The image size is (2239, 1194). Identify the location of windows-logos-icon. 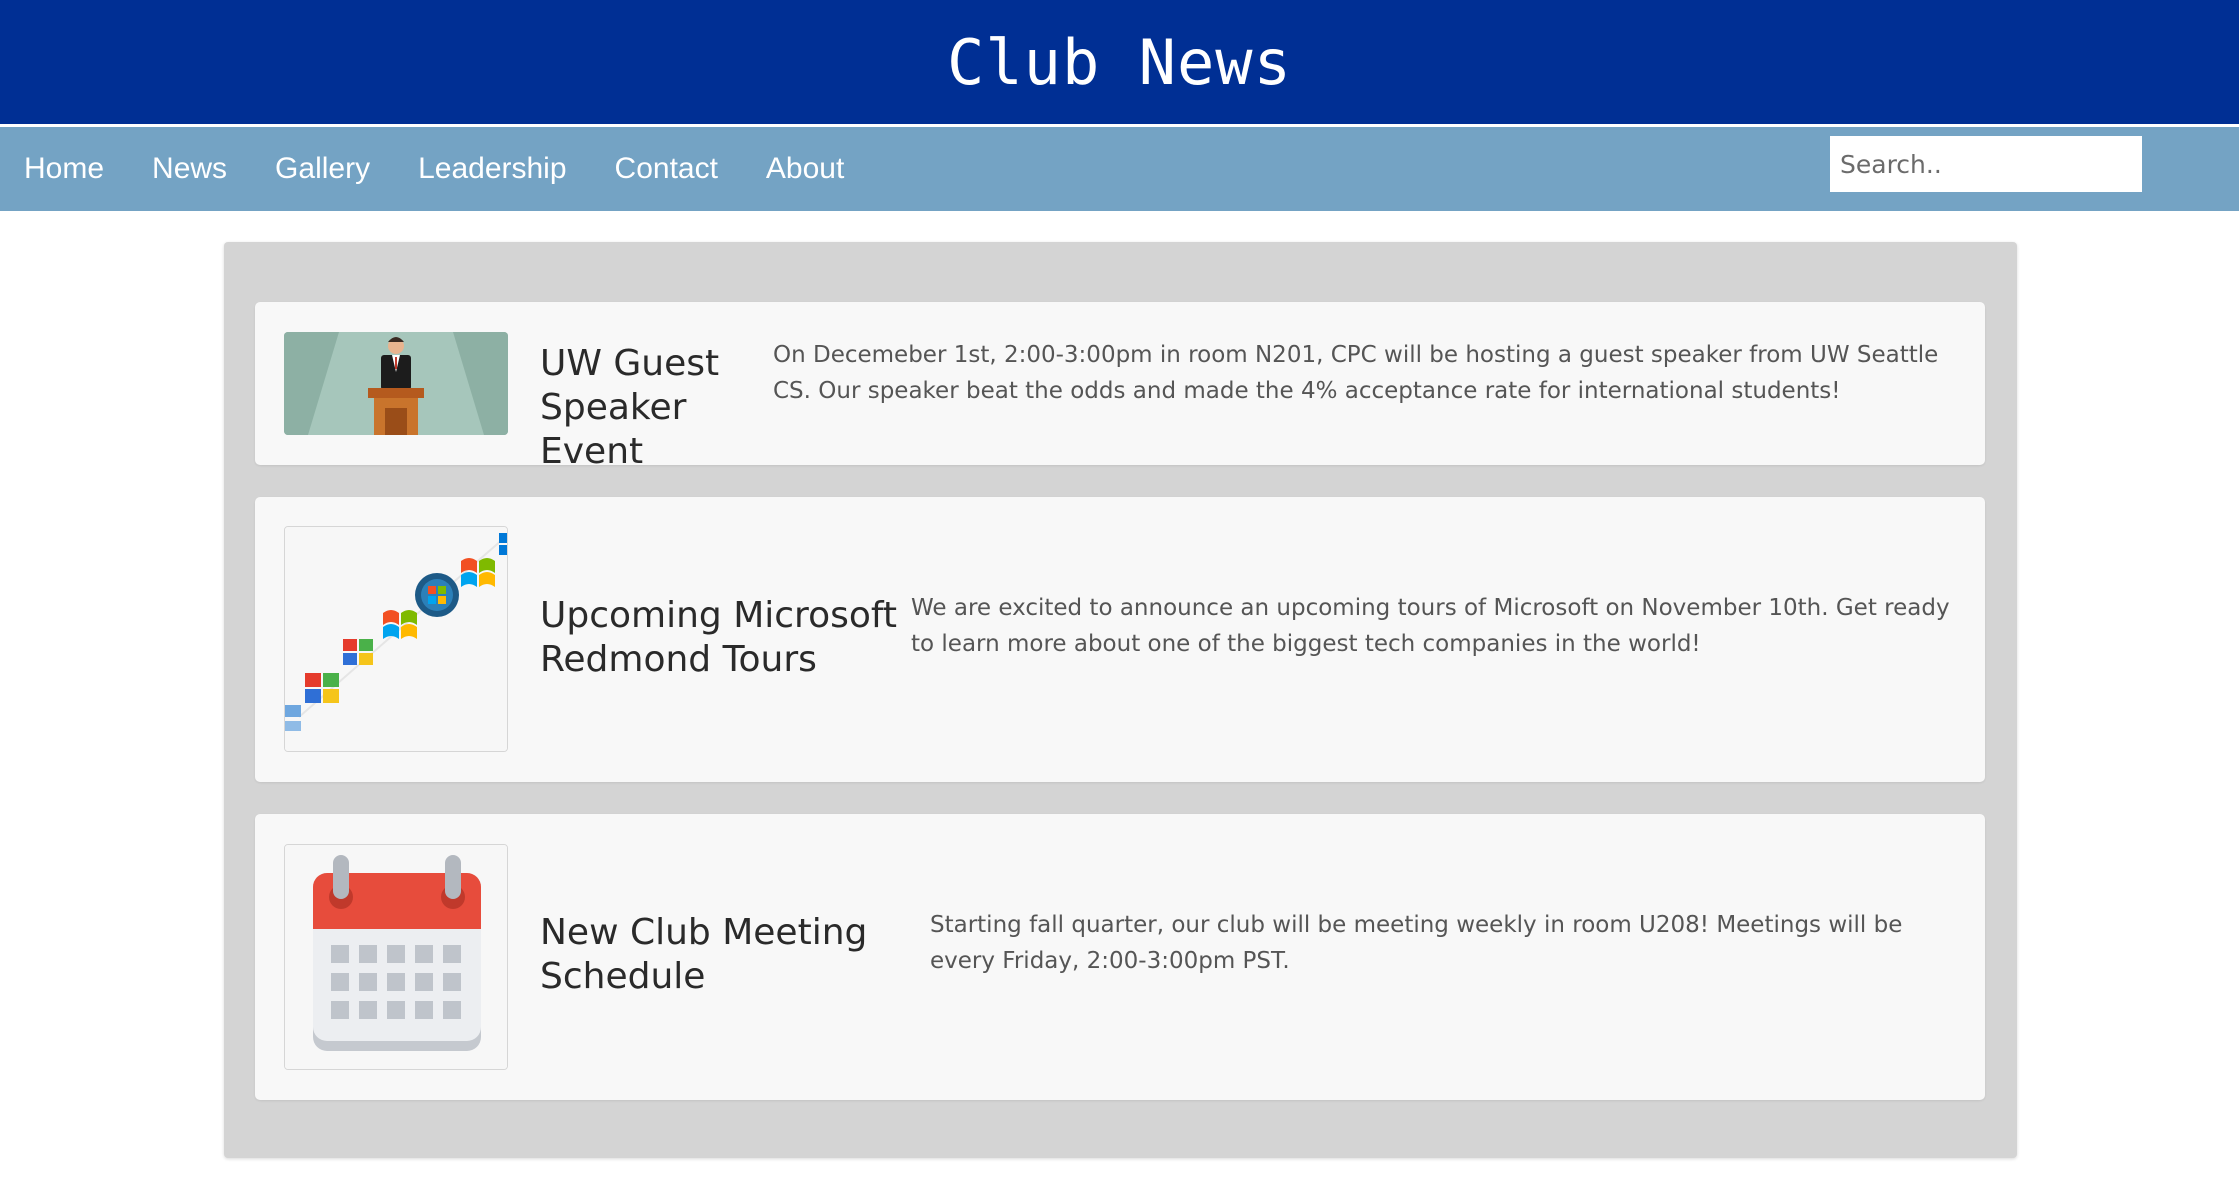
(396, 639).